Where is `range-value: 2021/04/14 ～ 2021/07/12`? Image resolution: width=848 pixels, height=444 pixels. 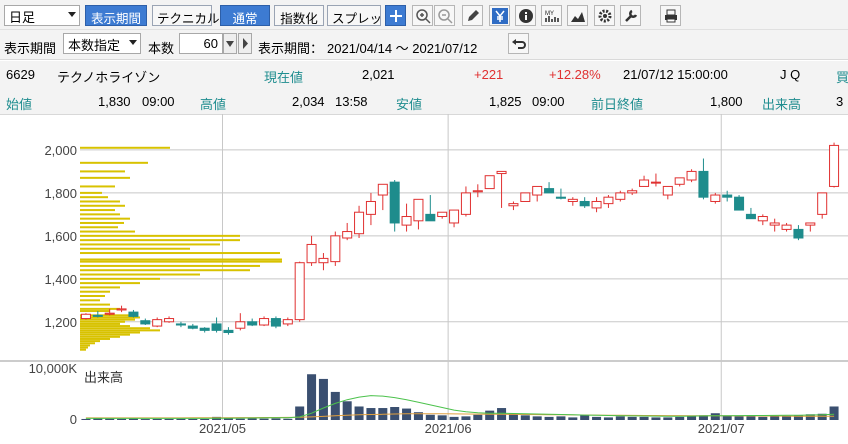 range-value: 2021/04/14 ～ 2021/07/12 is located at coordinates (402, 48).